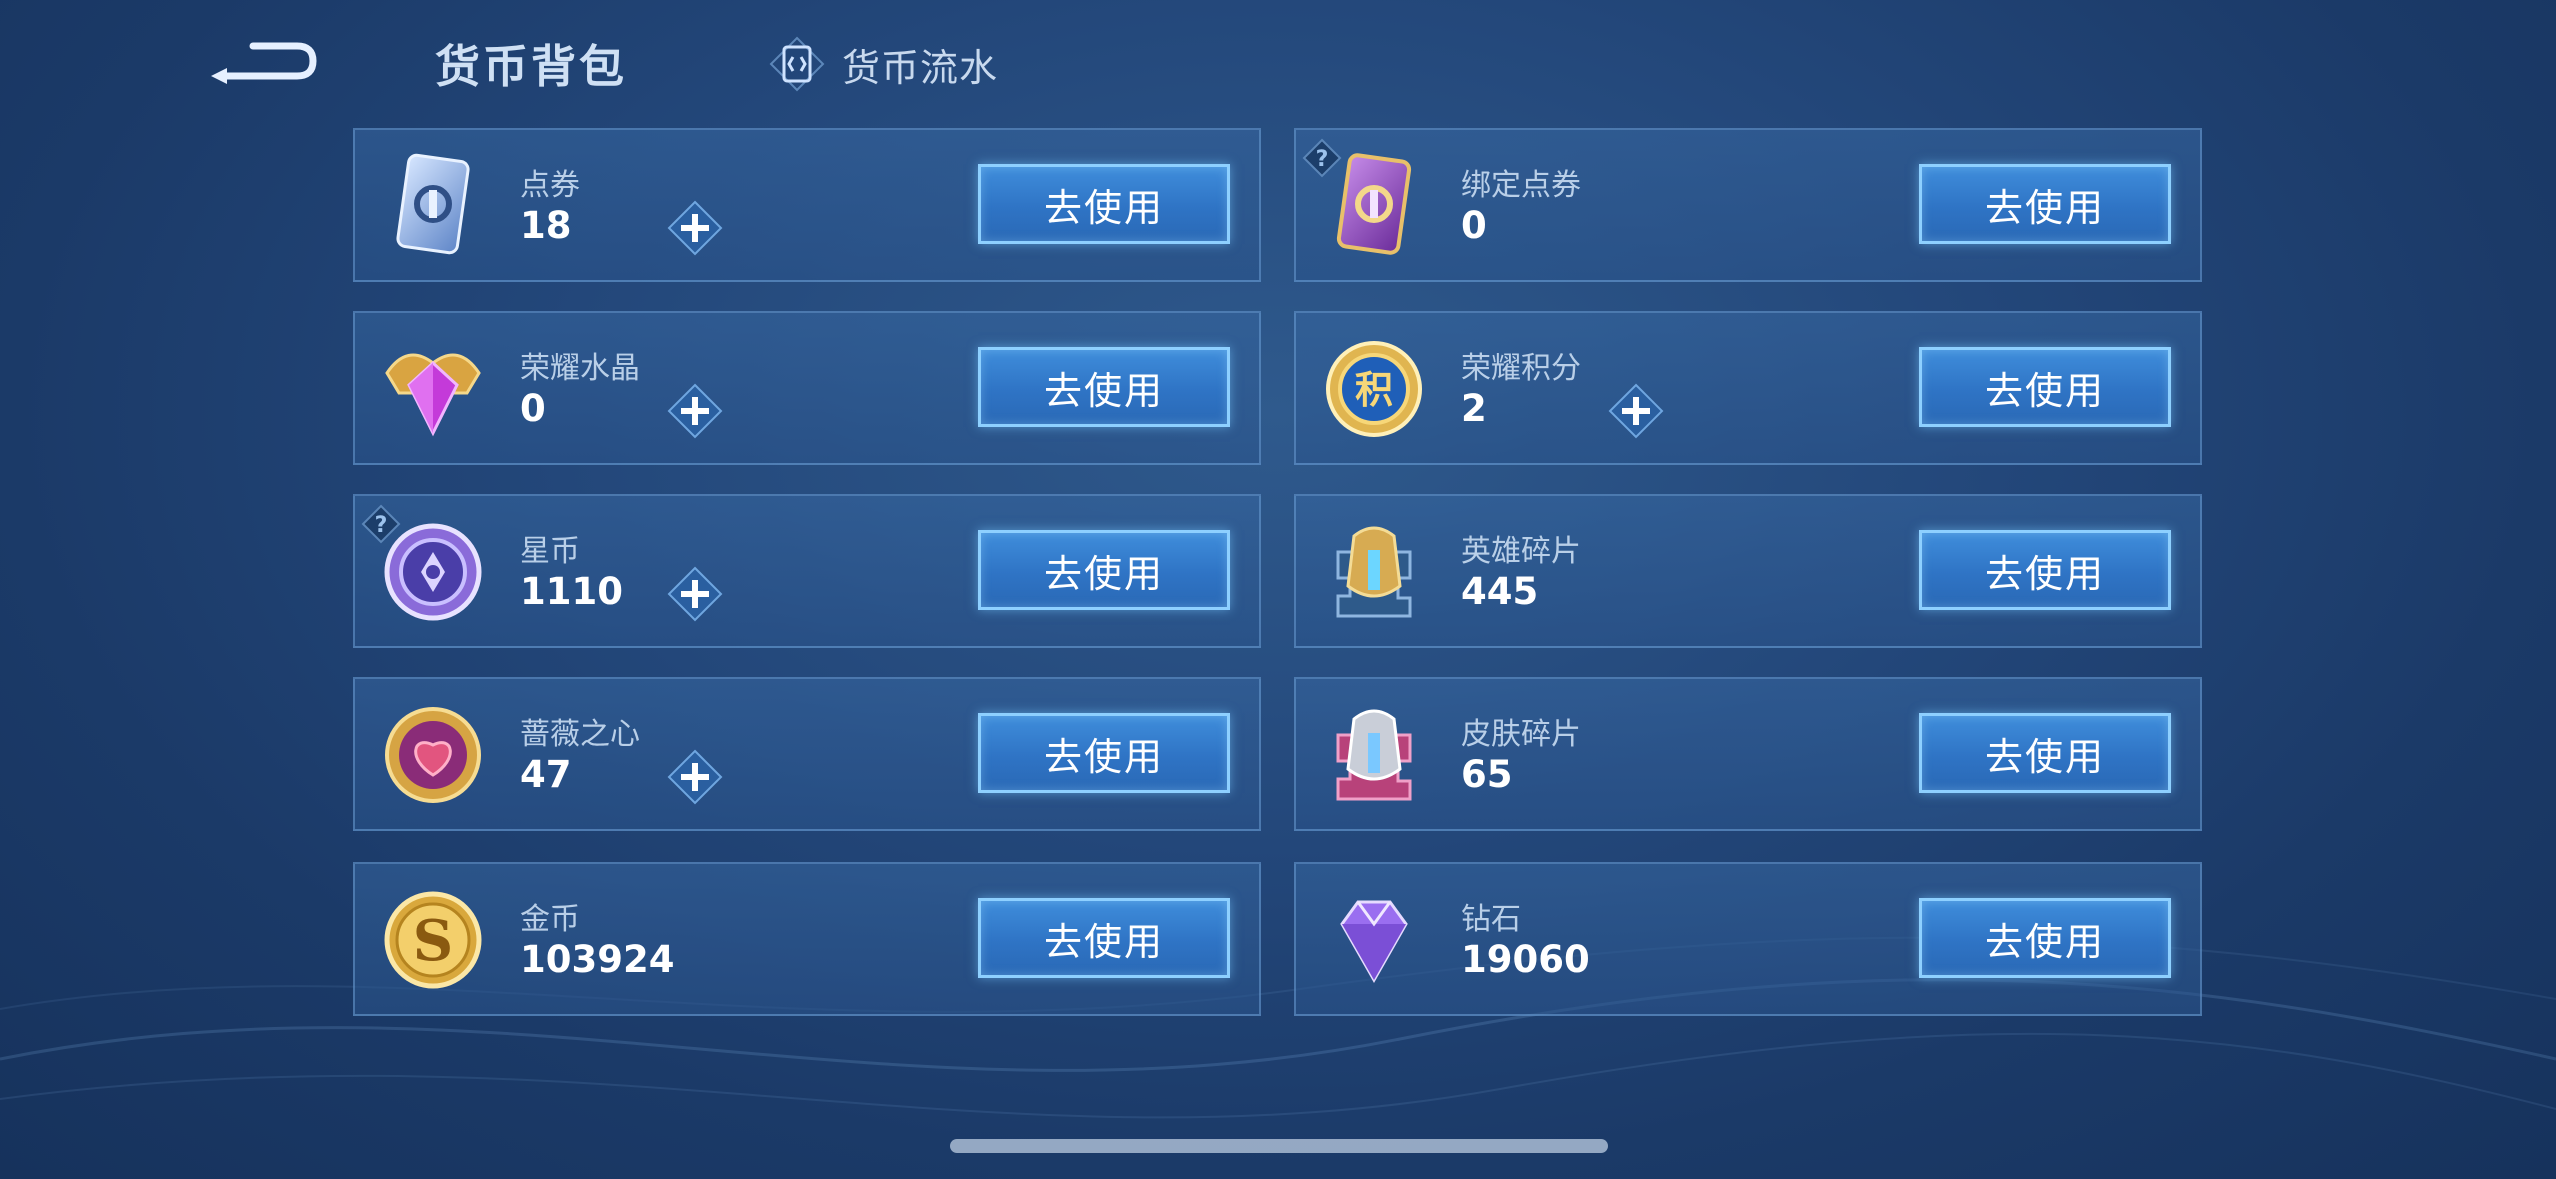 This screenshot has height=1179, width=2556. Describe the element at coordinates (546, 225) in the screenshot. I see `currency-value: 18` at that location.